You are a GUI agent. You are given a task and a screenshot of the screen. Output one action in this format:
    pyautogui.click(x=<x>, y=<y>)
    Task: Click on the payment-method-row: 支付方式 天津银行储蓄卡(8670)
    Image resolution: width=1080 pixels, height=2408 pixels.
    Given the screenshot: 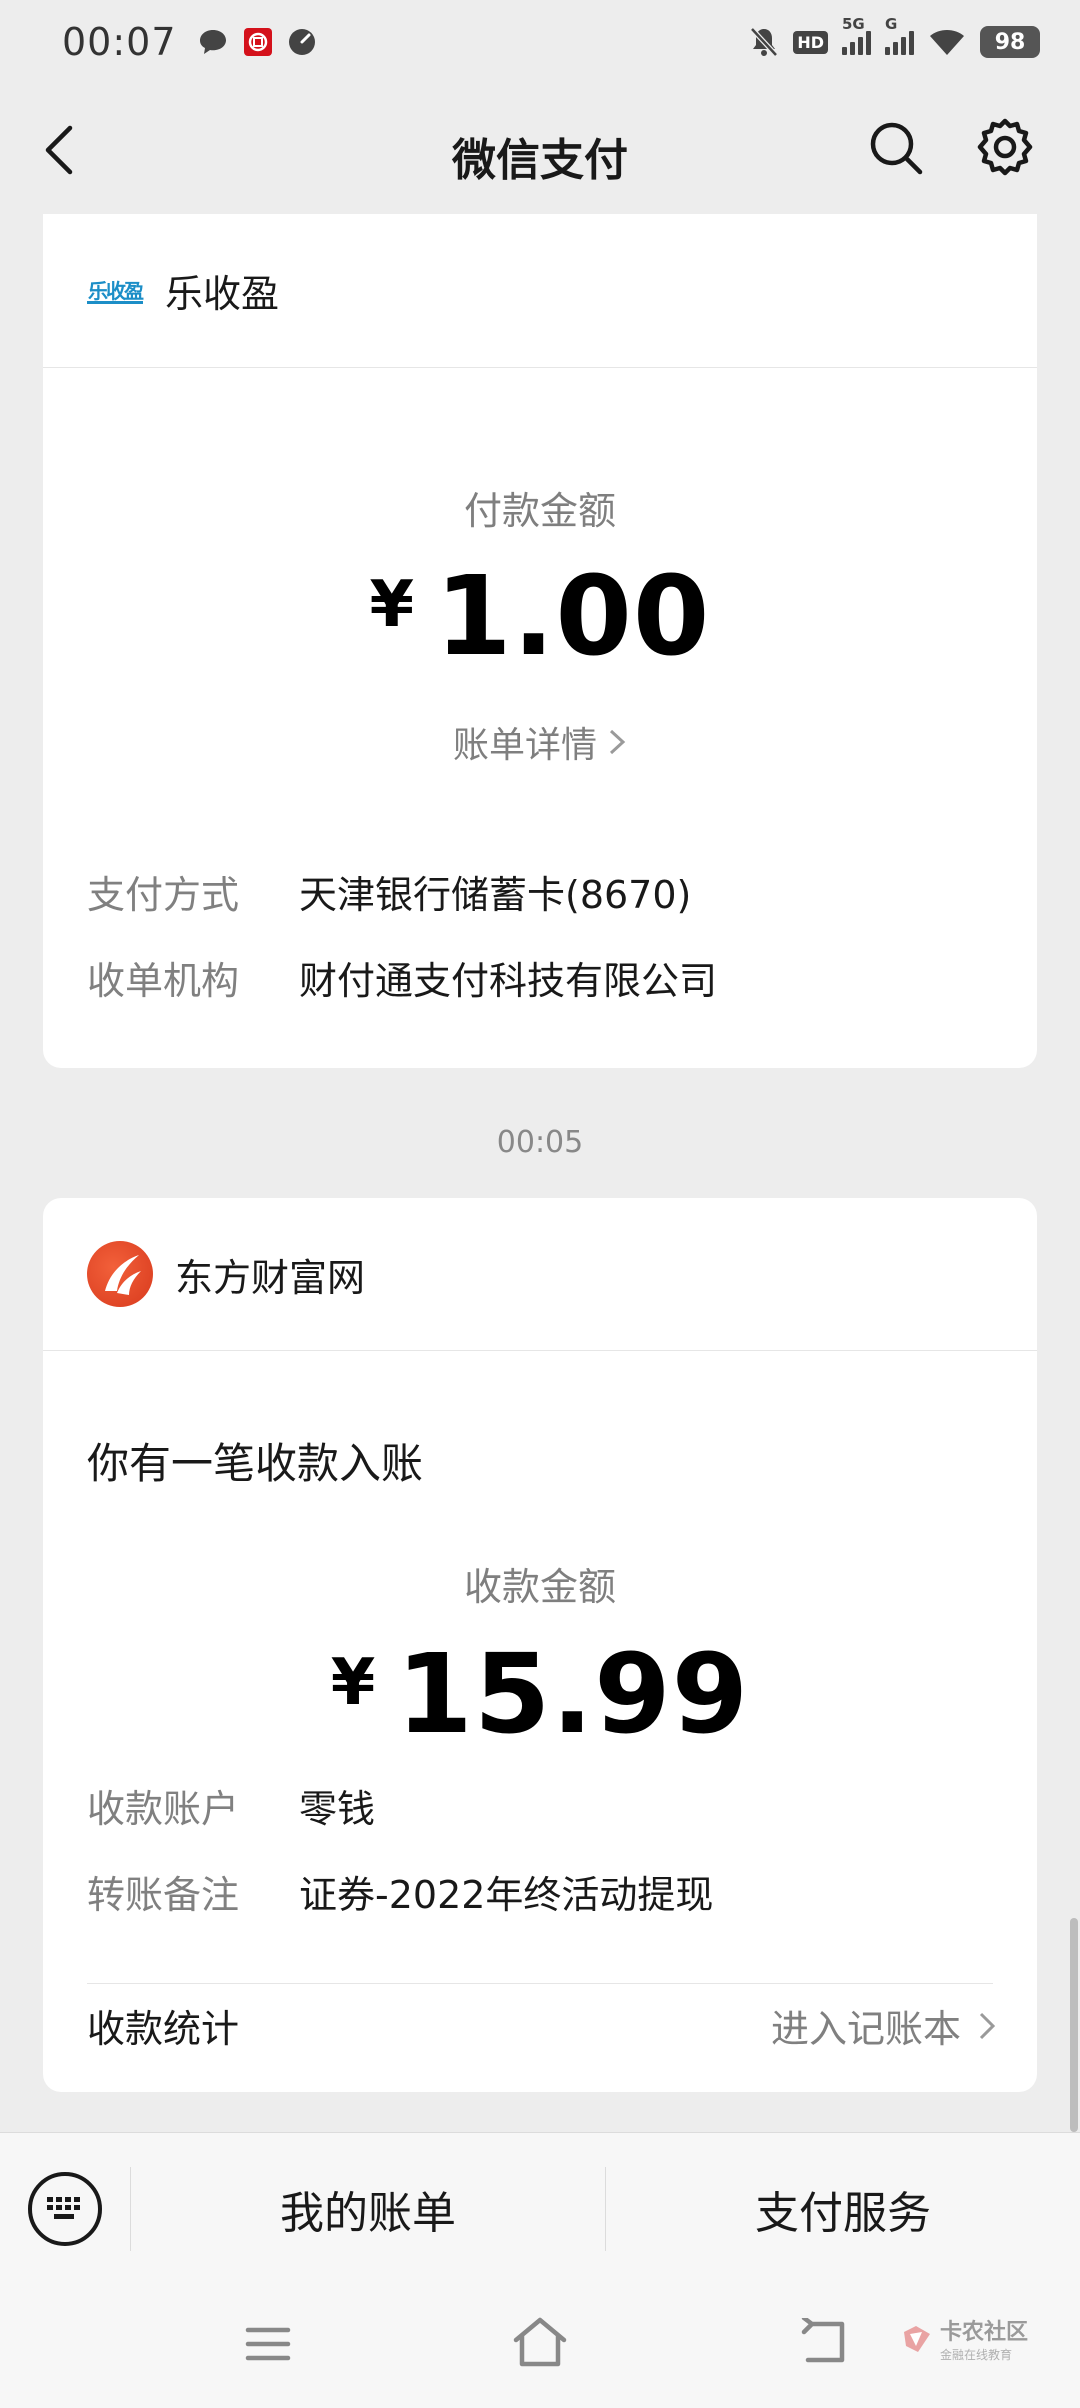 What is the action you would take?
    pyautogui.click(x=389, y=891)
    